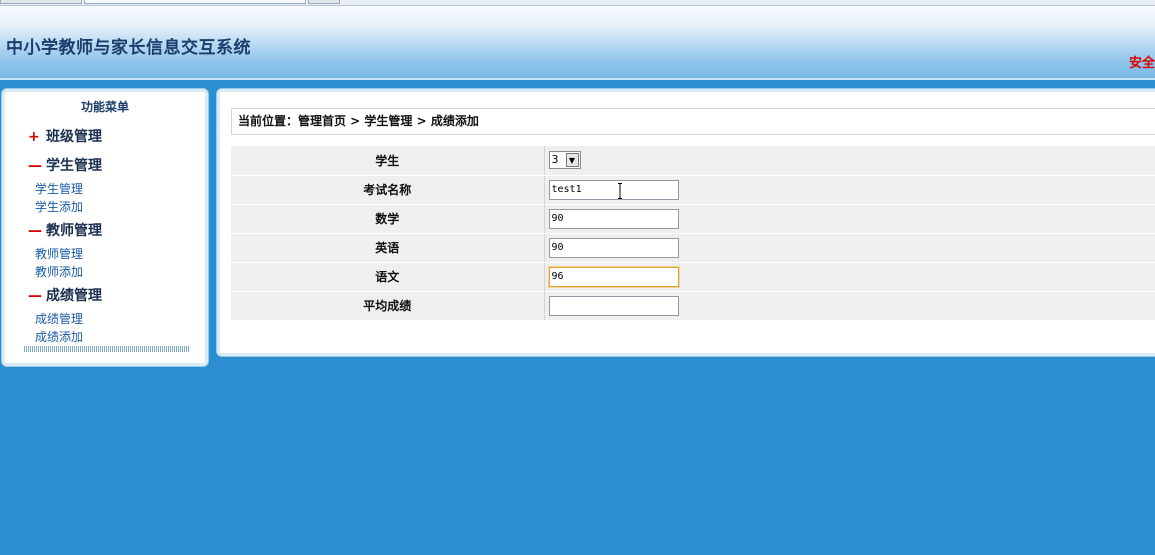  I want to click on english-label: 英语, so click(388, 248).